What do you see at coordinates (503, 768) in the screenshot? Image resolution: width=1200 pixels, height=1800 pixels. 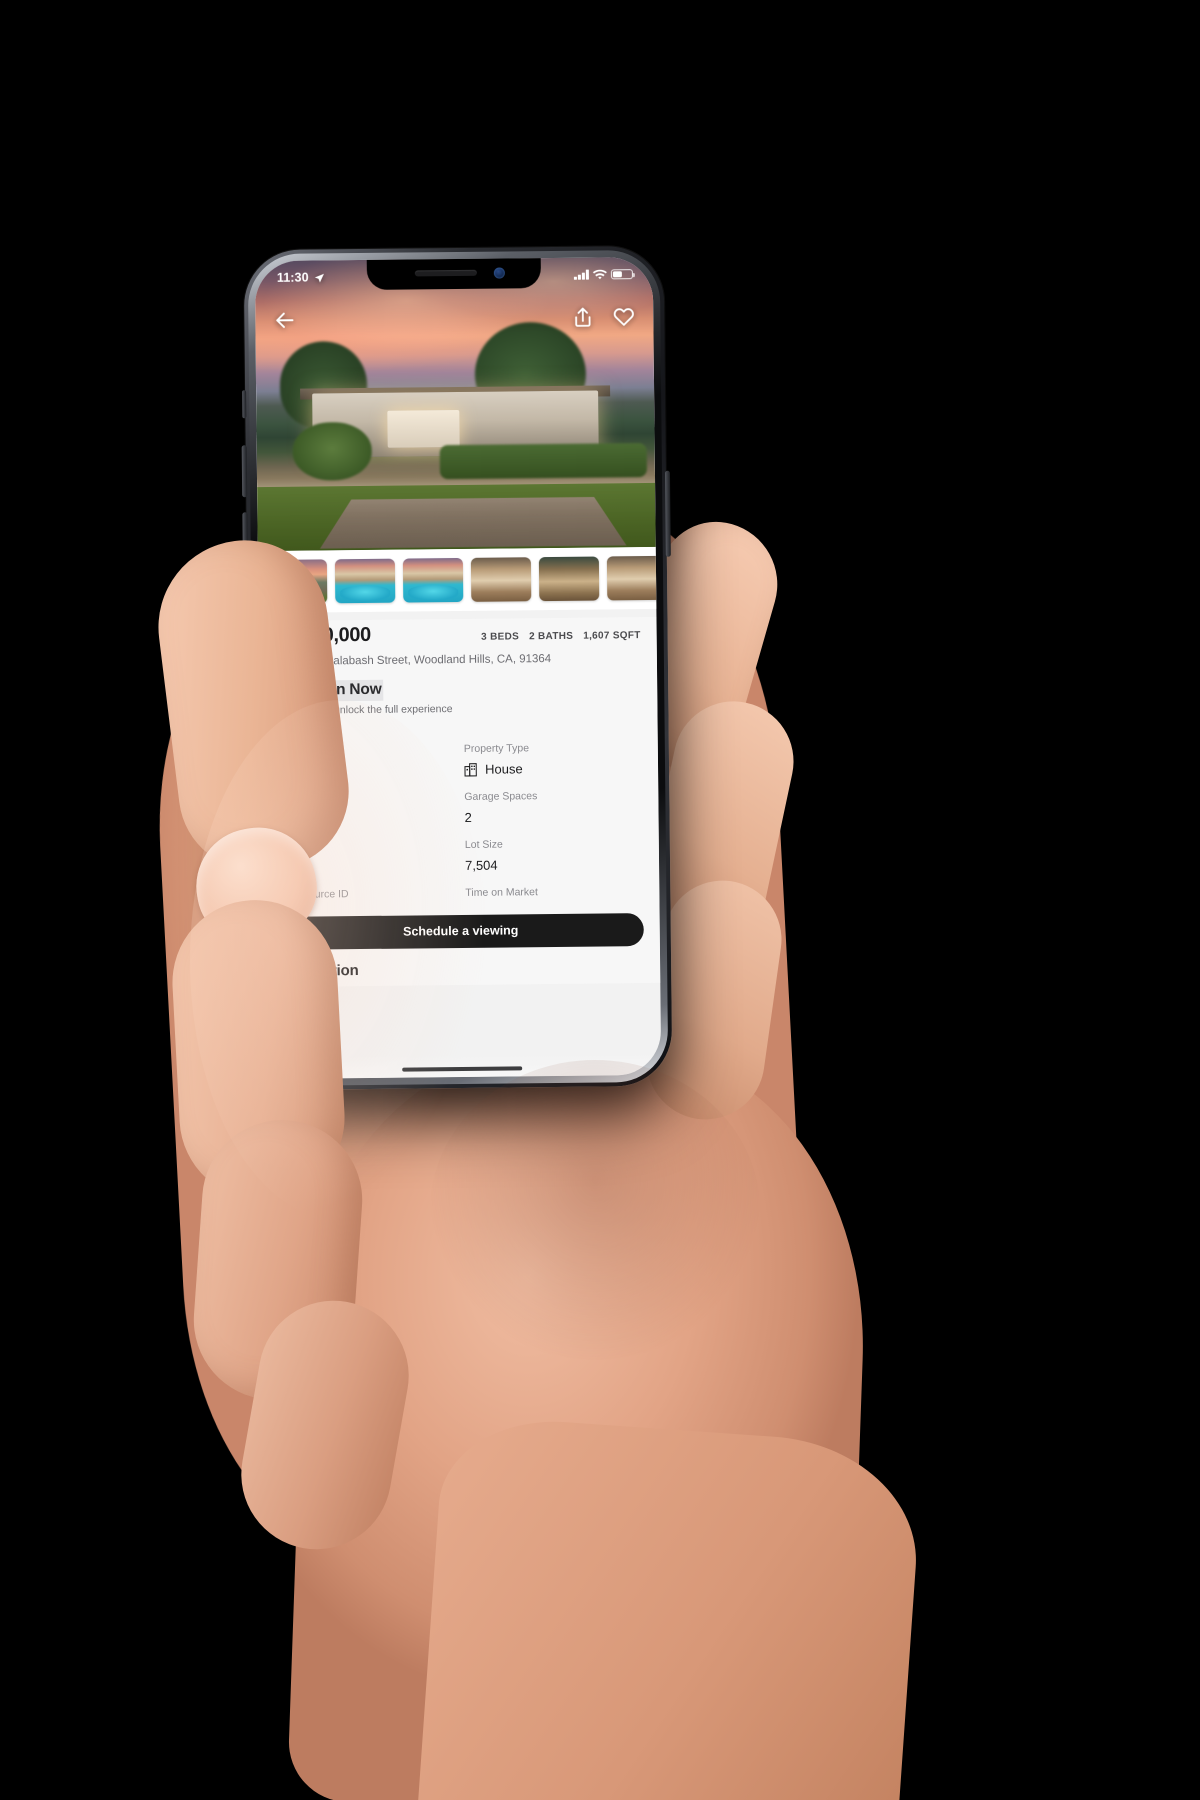 I see `detail-value-property-type-text: House` at bounding box center [503, 768].